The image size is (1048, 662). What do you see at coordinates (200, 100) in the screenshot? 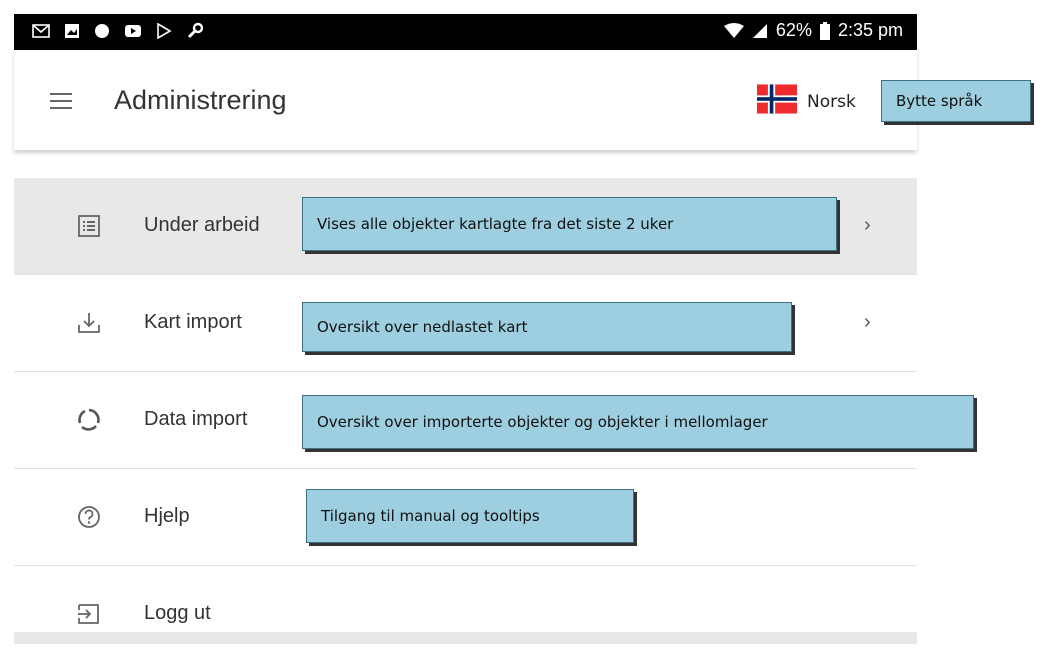
I see `page-title: Administrering` at bounding box center [200, 100].